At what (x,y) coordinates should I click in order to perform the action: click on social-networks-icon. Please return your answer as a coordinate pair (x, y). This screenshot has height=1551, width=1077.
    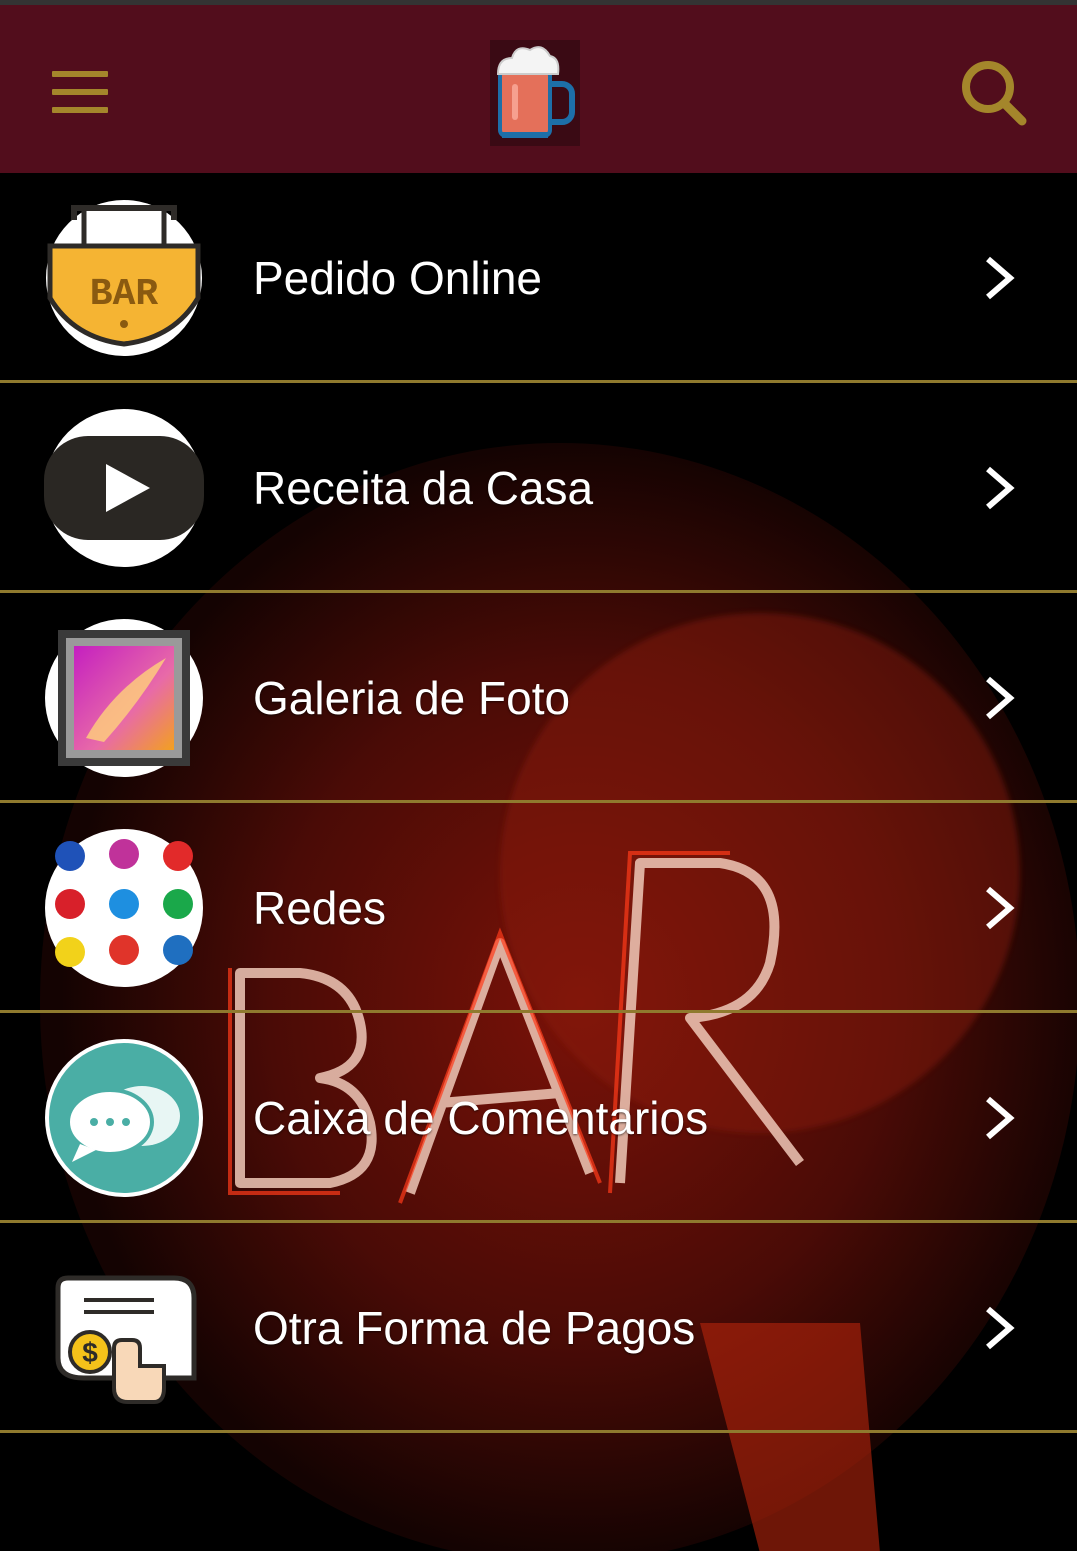
    Looking at the image, I should click on (124, 908).